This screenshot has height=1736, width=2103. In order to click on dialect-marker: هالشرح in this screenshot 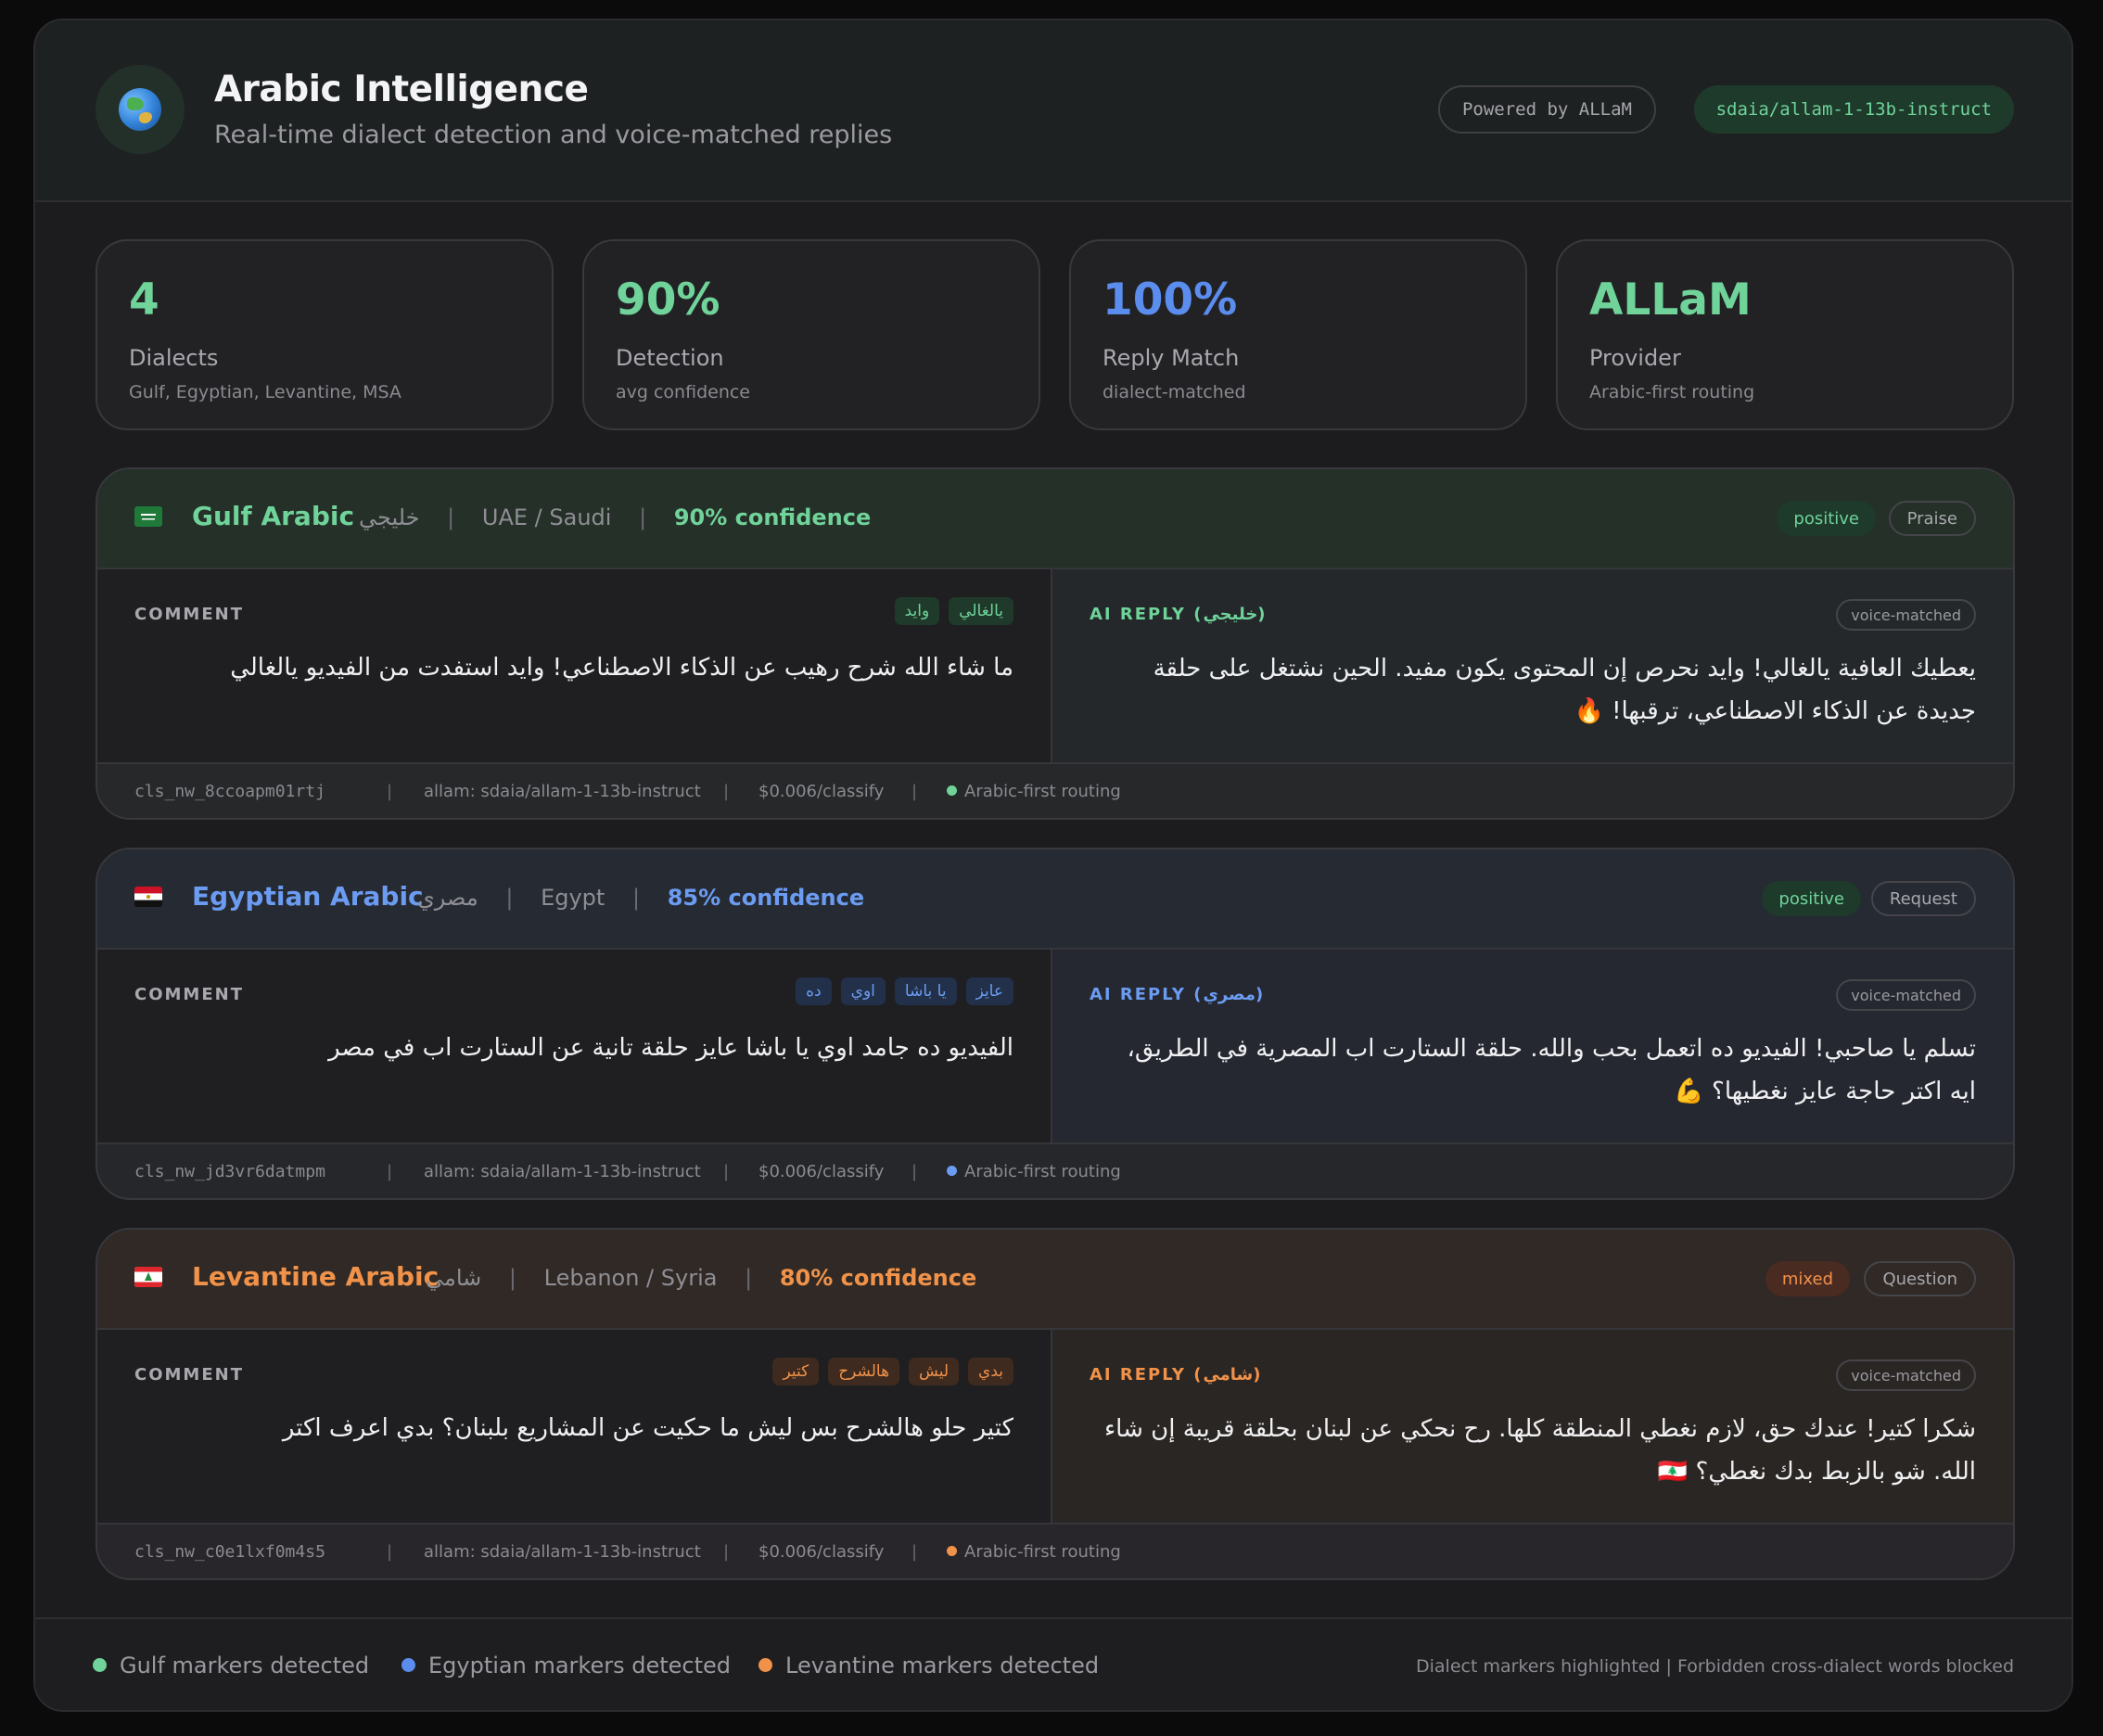, I will do `click(864, 1371)`.